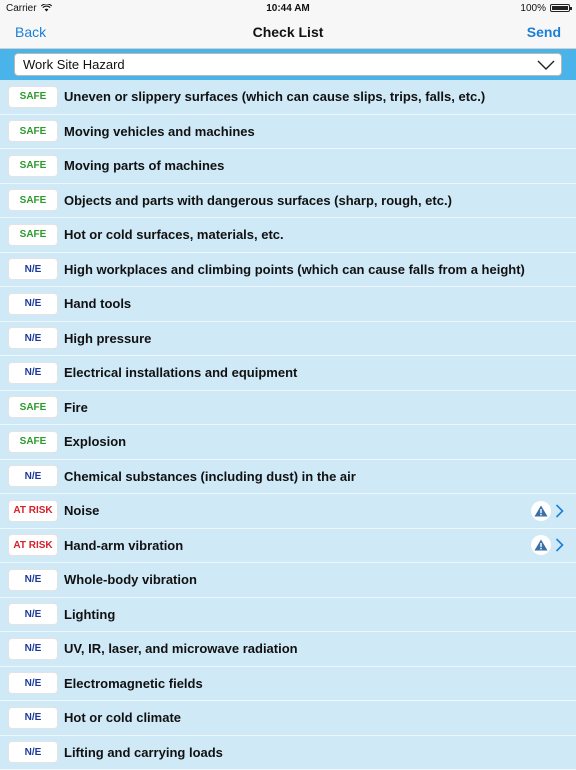  What do you see at coordinates (288, 753) in the screenshot?
I see `checklist-row: N/E Lifting and carrying loads` at bounding box center [288, 753].